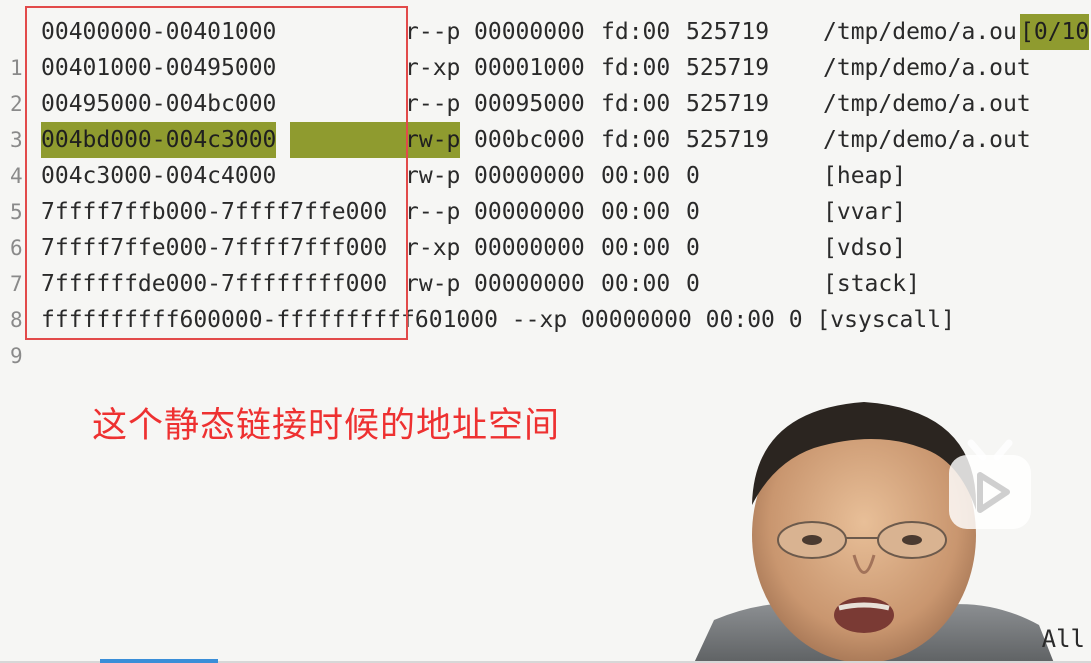 The image size is (1091, 663). What do you see at coordinates (920, 32) in the screenshot?
I see `path: /tmp/demo/a.ou` at bounding box center [920, 32].